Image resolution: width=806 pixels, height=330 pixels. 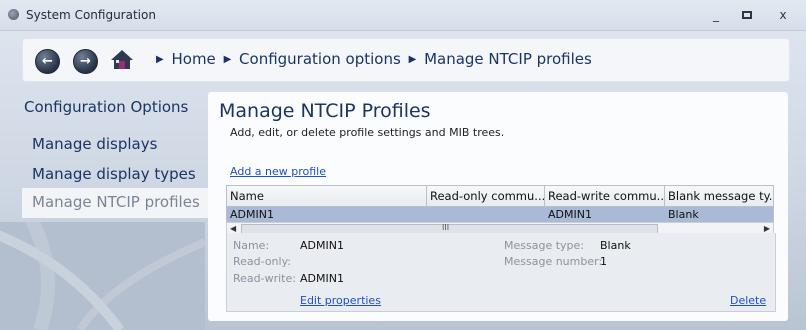 I want to click on read-write-value: ADMIN1, so click(x=322, y=278).